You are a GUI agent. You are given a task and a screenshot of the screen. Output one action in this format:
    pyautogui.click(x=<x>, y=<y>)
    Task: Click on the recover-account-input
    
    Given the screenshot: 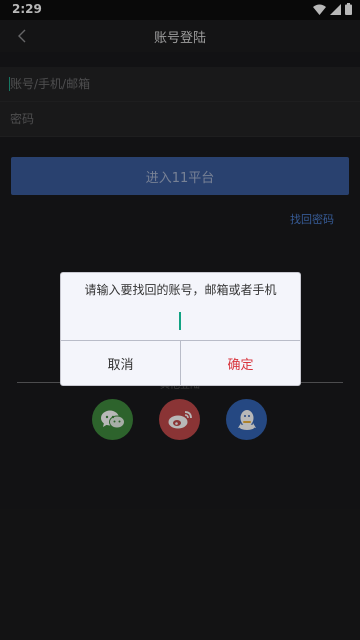 What is the action you would take?
    pyautogui.click(x=182, y=322)
    